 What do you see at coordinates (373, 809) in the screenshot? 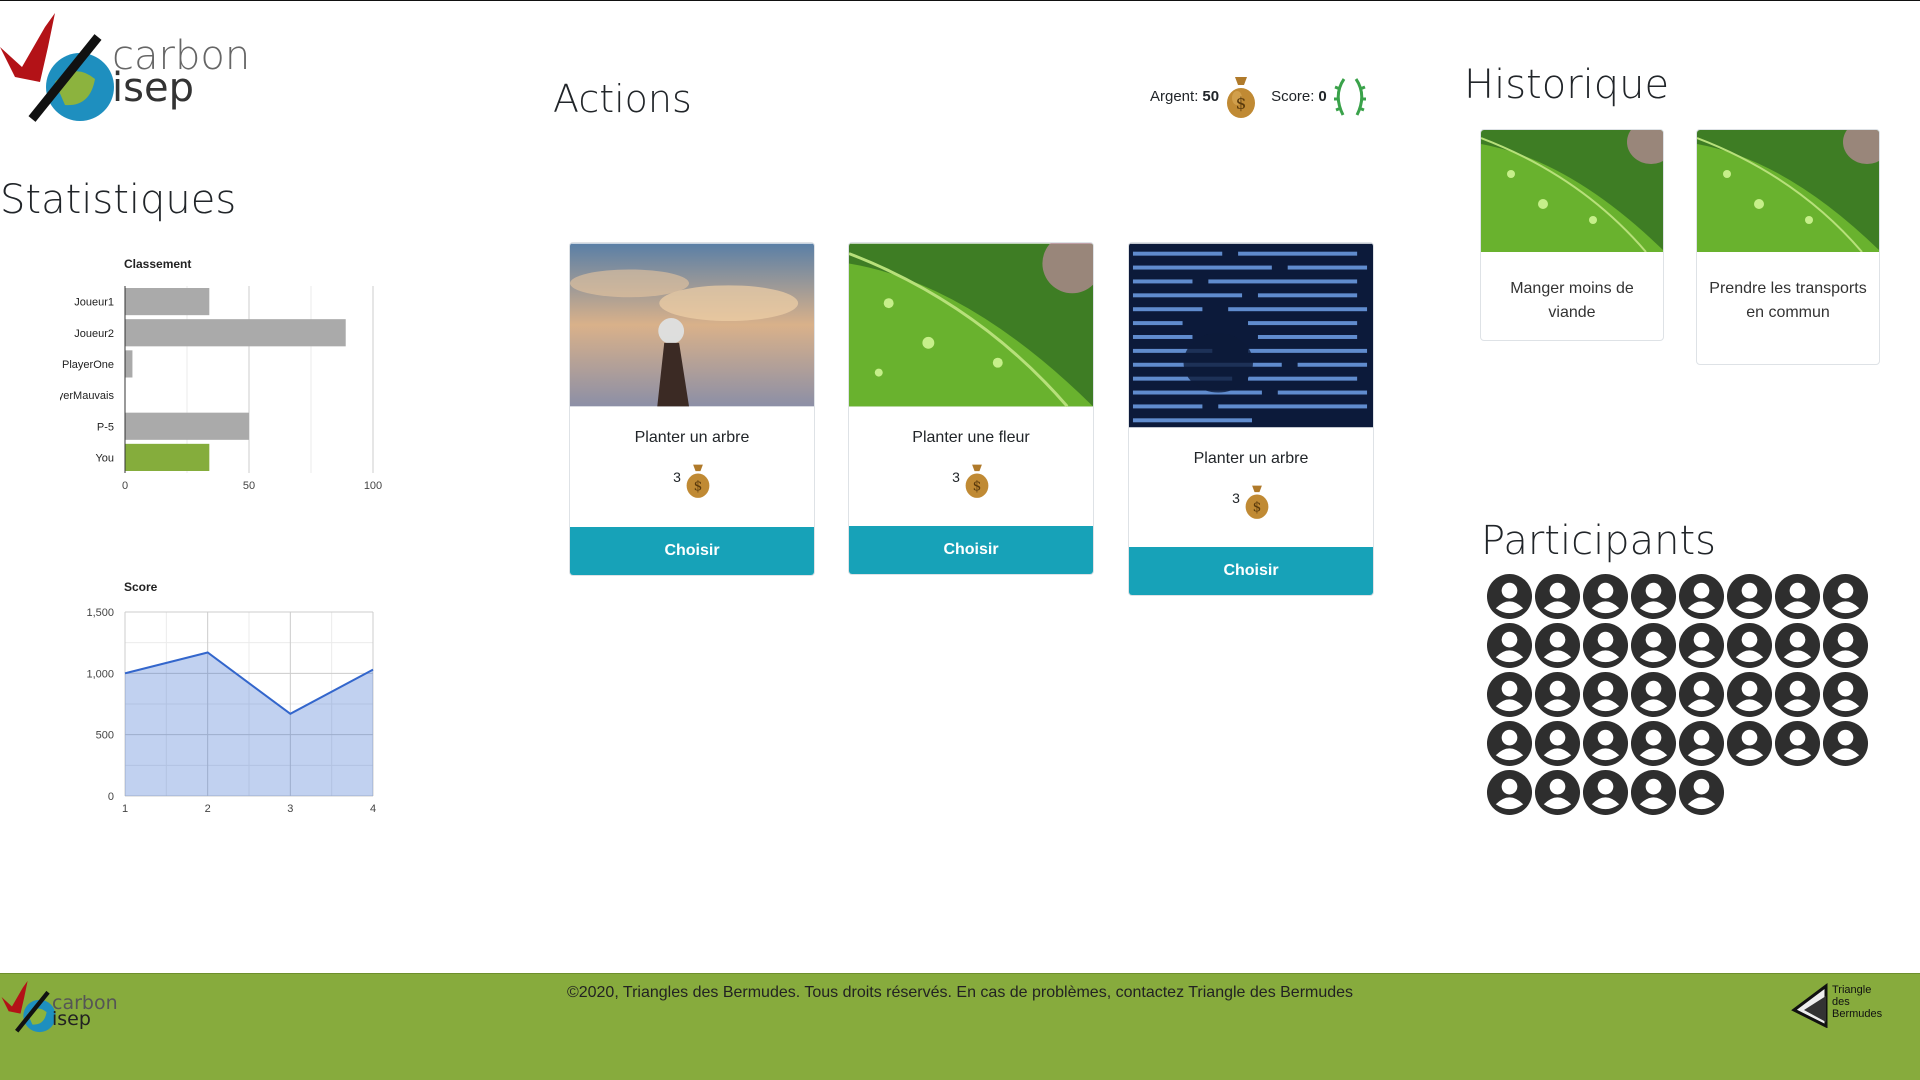
I see `x-tick-label: 4` at bounding box center [373, 809].